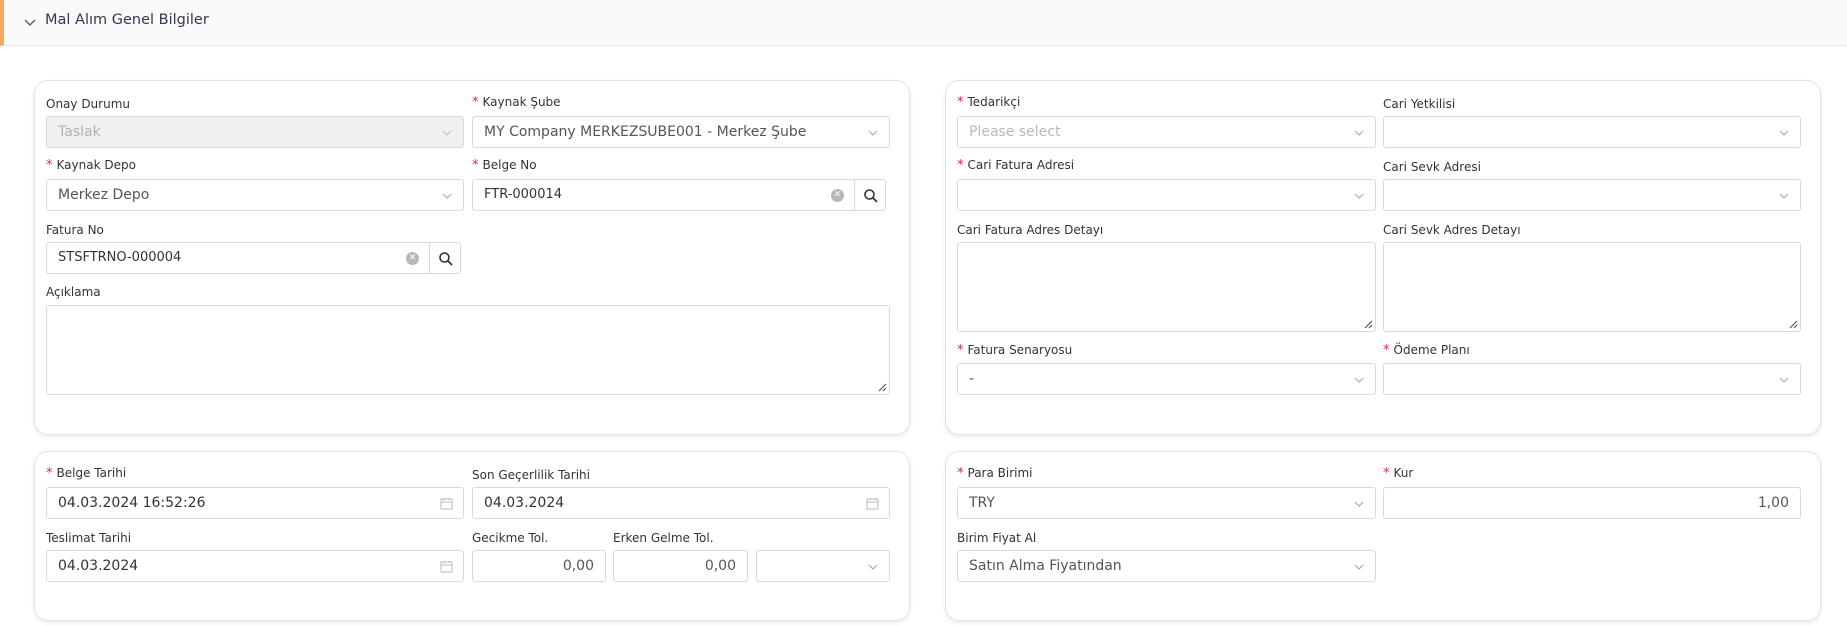 The image size is (1847, 626). Describe the element at coordinates (1398, 473) in the screenshot. I see `kur-label: * Kur` at that location.